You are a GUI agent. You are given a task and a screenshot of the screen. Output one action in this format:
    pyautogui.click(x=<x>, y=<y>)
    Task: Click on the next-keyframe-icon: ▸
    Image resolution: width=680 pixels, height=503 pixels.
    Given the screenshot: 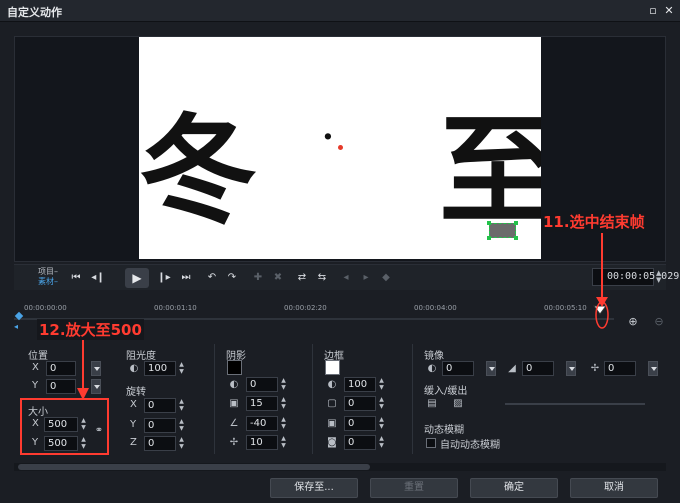 What is the action you would take?
    pyautogui.click(x=366, y=278)
    